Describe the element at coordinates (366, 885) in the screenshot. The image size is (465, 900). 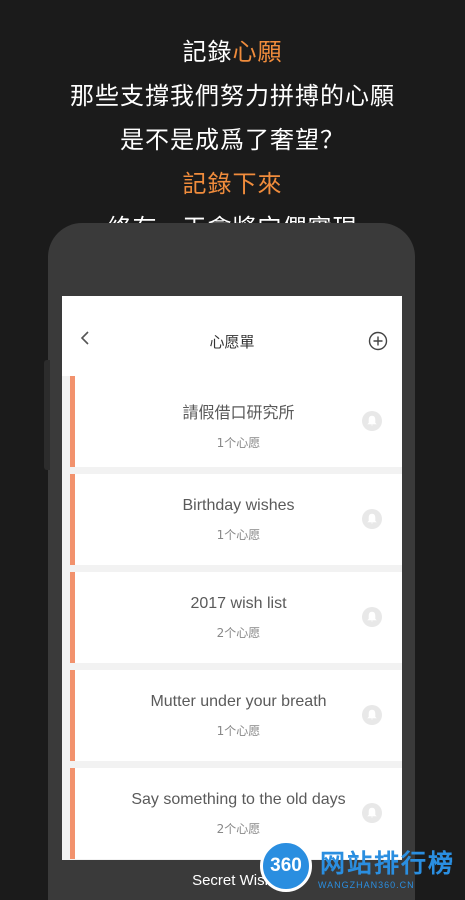
I see `watermark-subtext: WANGZHAN360.CN` at that location.